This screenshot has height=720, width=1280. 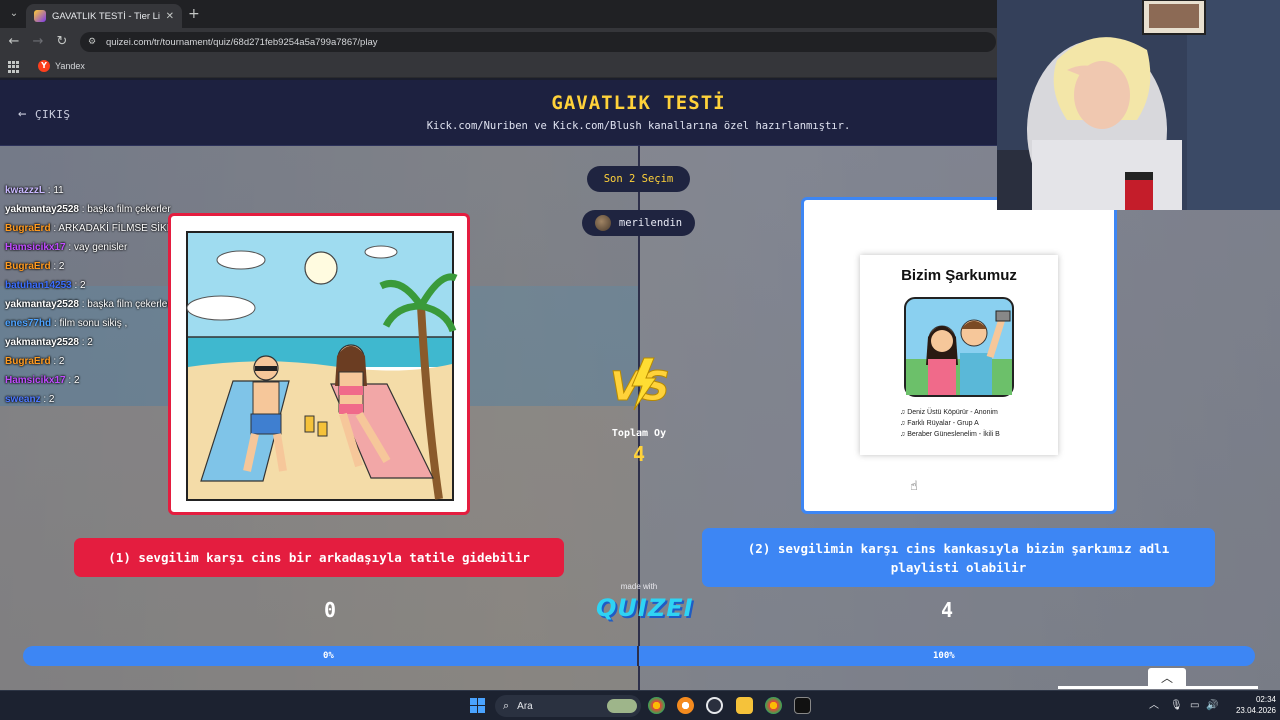 What do you see at coordinates (914, 486) in the screenshot?
I see `hand-cursor-icon: ☝` at bounding box center [914, 486].